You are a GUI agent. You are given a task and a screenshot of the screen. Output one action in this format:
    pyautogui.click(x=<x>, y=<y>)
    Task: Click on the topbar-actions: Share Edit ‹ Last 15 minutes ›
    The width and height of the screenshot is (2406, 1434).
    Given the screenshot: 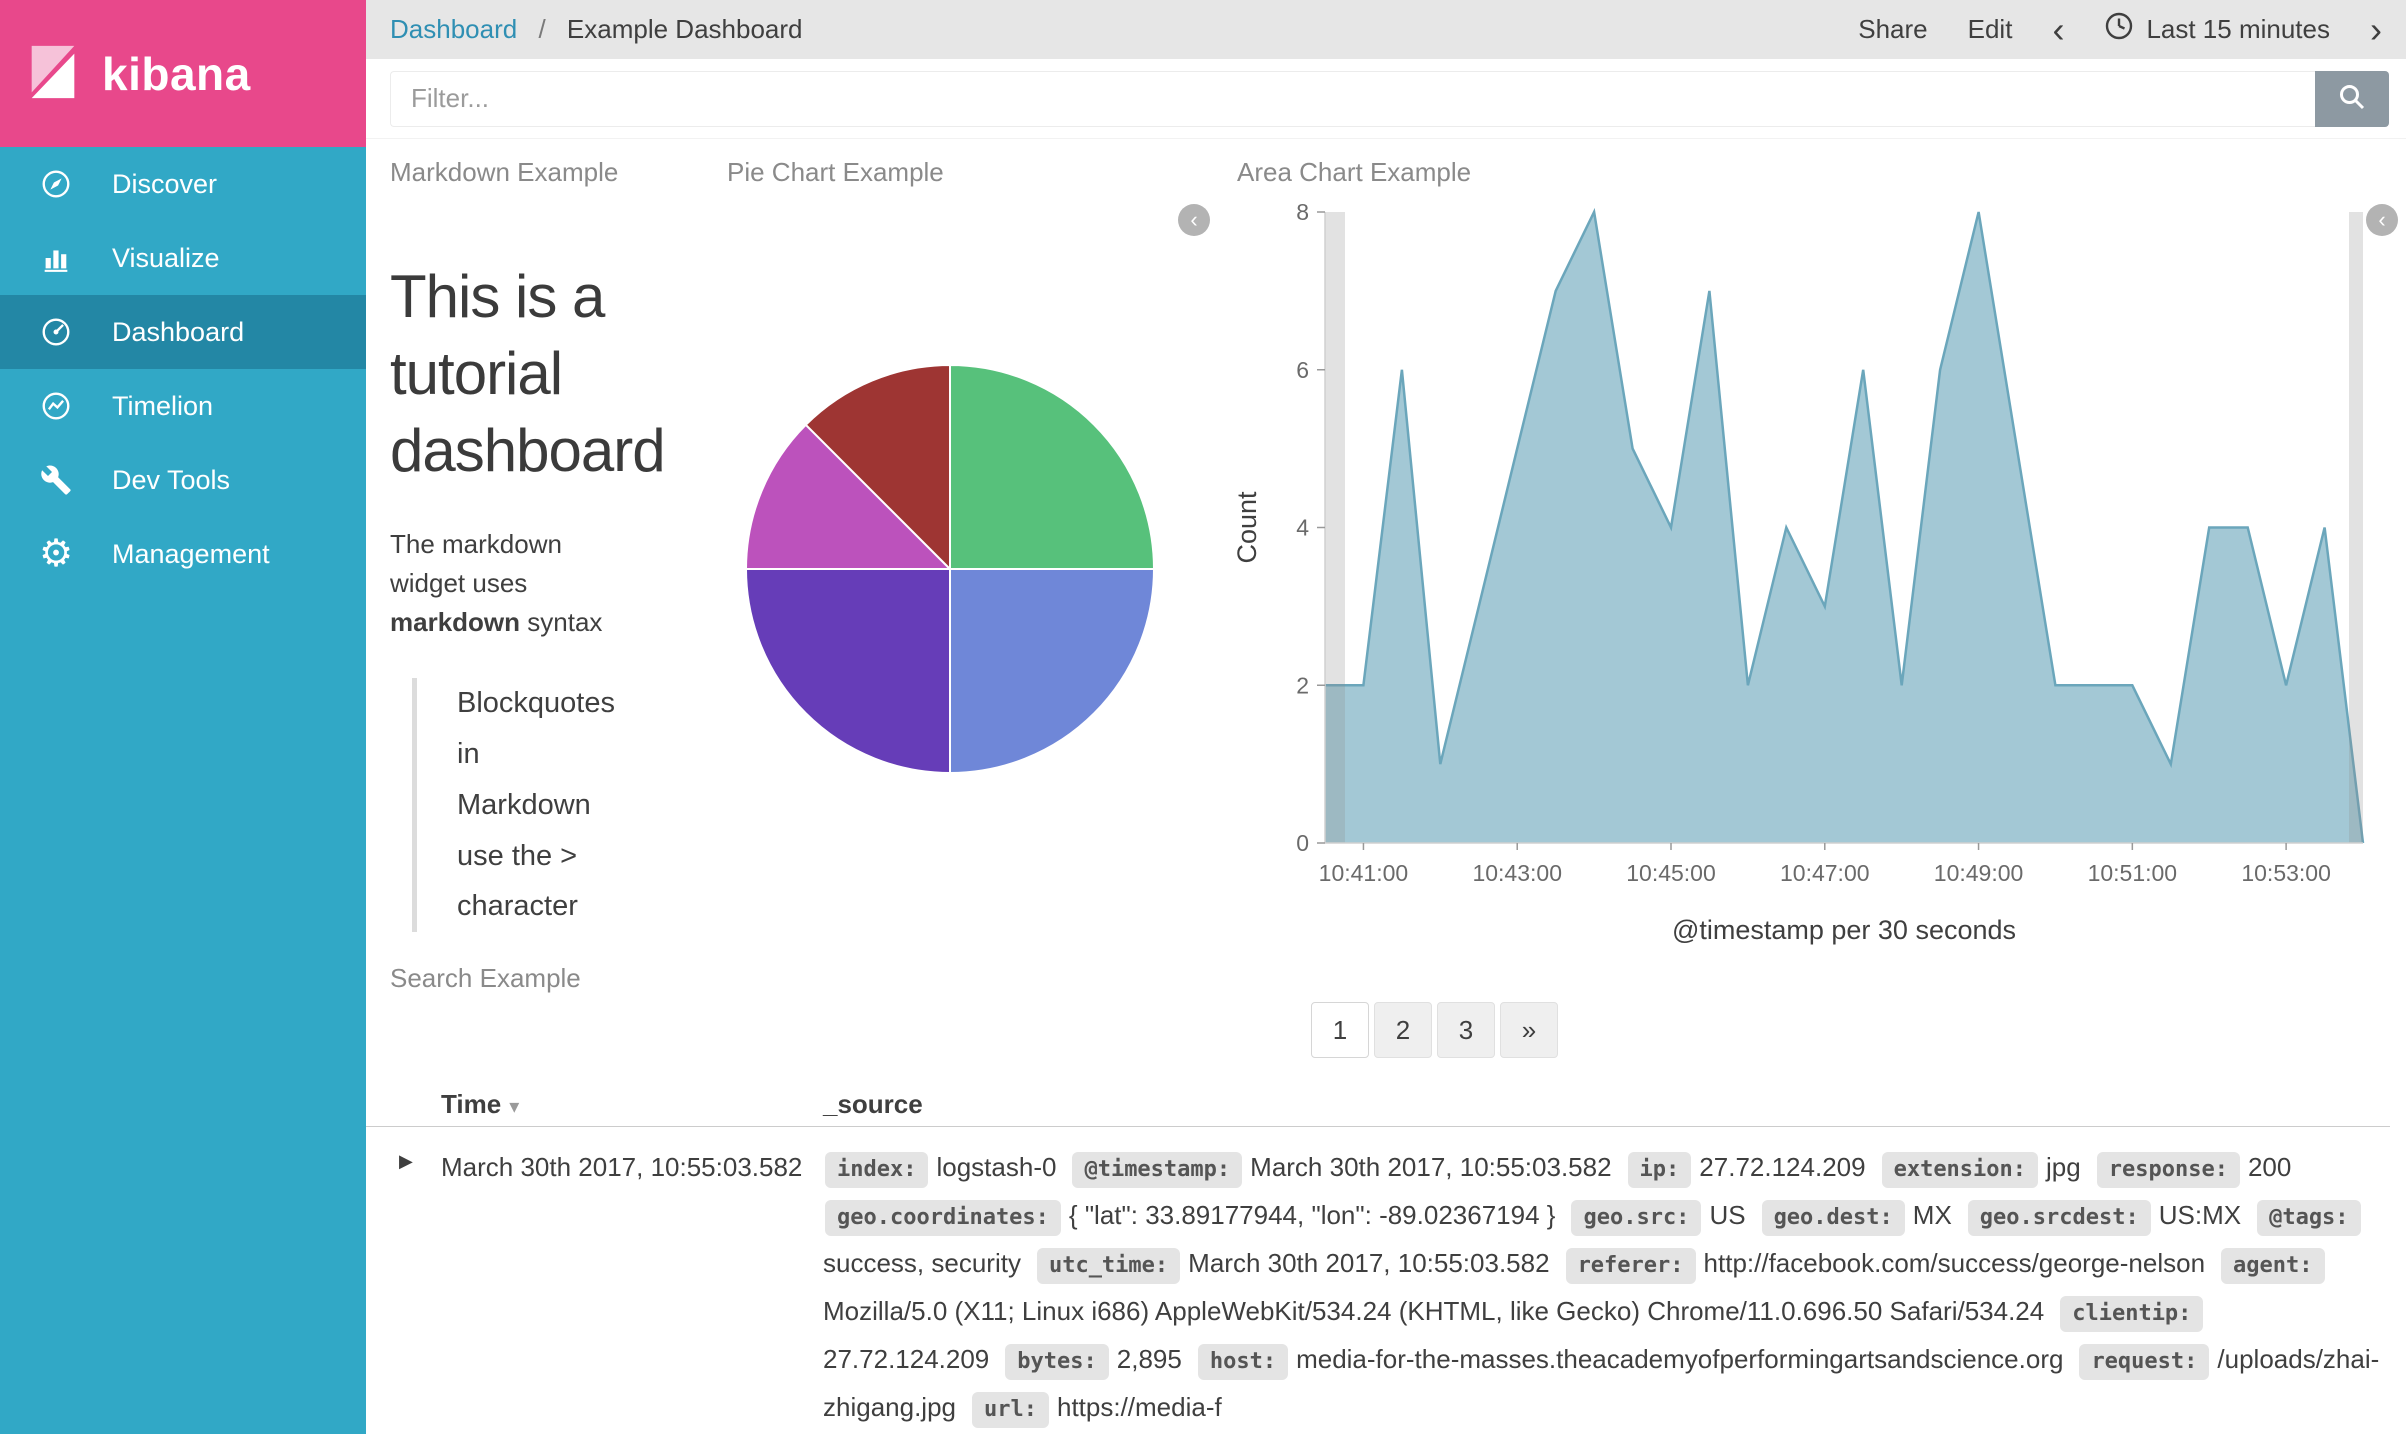 What is the action you would take?
    pyautogui.click(x=2120, y=29)
    